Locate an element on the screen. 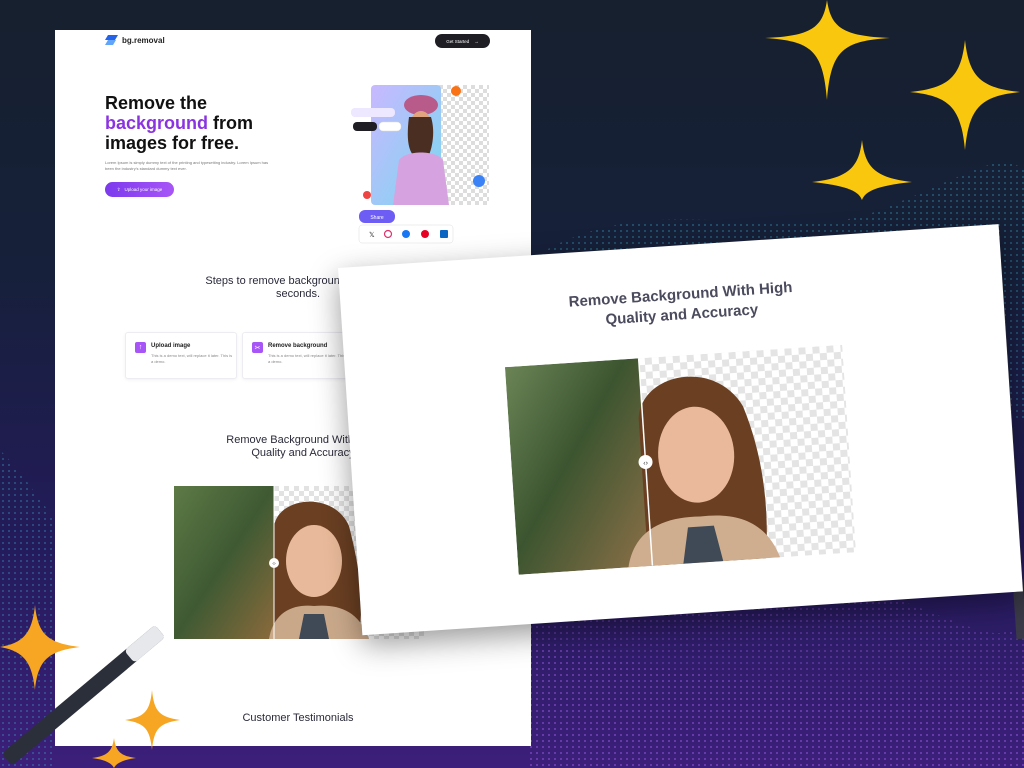 Image resolution: width=1024 pixels, height=768 pixels. arrow-right-icon: → is located at coordinates (476, 41).